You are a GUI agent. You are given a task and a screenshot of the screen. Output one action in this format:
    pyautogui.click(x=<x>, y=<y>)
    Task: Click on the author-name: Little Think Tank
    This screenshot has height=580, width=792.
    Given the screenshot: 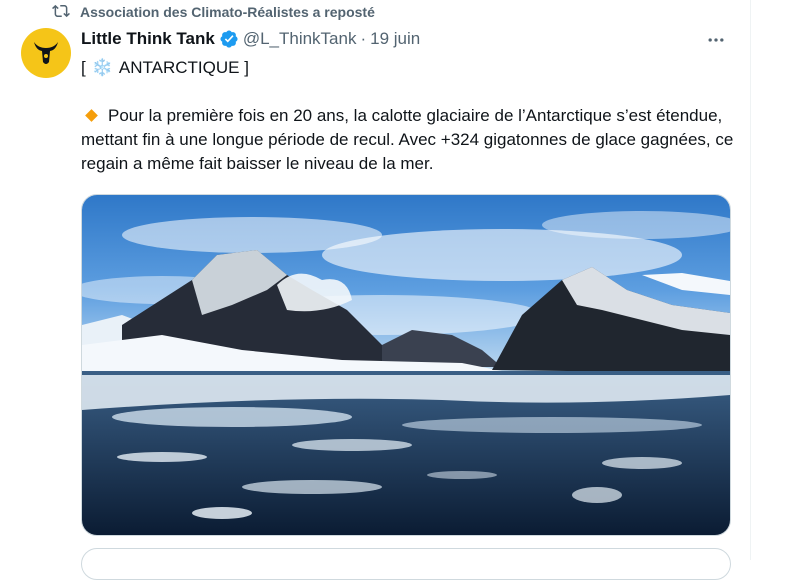 What is the action you would take?
    pyautogui.click(x=148, y=39)
    